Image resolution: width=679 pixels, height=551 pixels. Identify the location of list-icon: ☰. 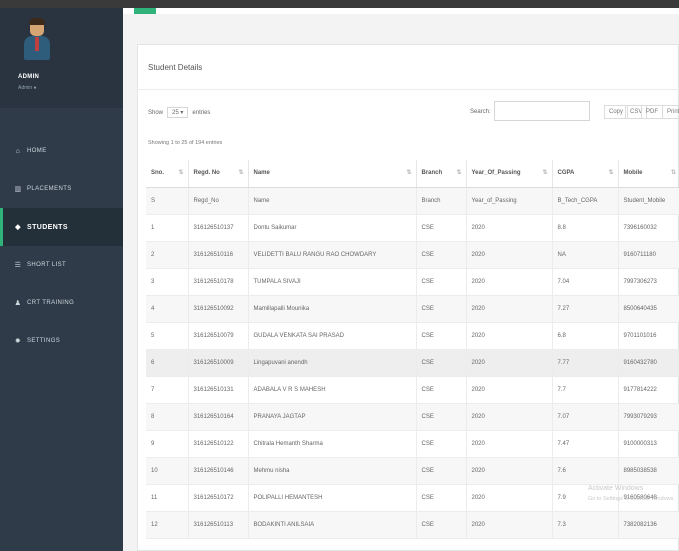
(18, 265).